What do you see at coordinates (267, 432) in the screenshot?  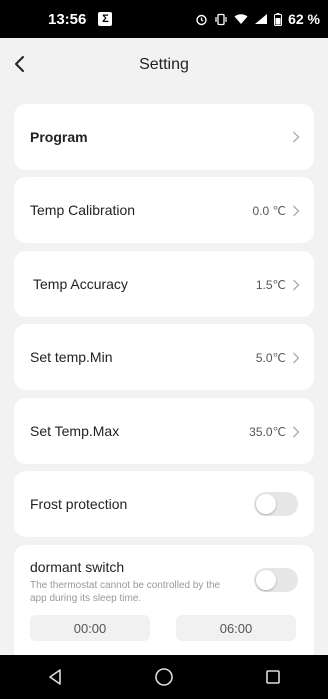 I see `set-temp-max-value: 35.0℃` at bounding box center [267, 432].